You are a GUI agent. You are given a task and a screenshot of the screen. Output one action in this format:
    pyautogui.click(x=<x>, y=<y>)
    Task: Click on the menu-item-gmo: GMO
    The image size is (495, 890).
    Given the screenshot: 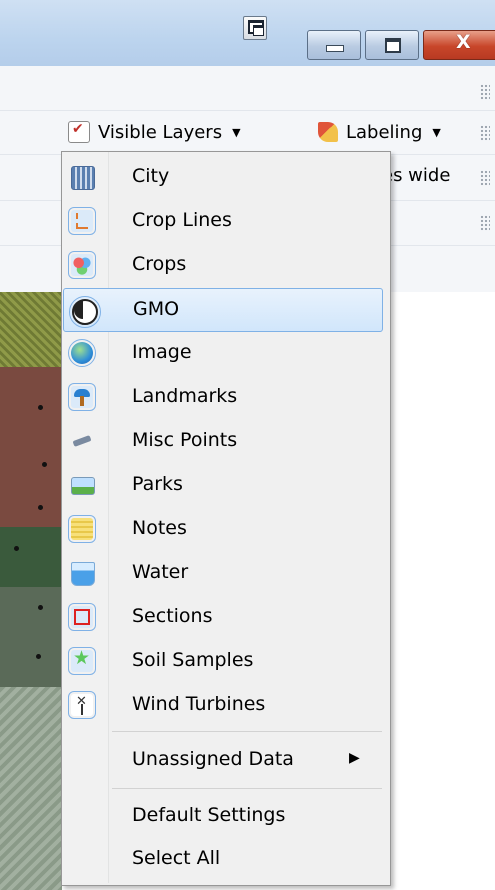 What is the action you would take?
    pyautogui.click(x=223, y=310)
    